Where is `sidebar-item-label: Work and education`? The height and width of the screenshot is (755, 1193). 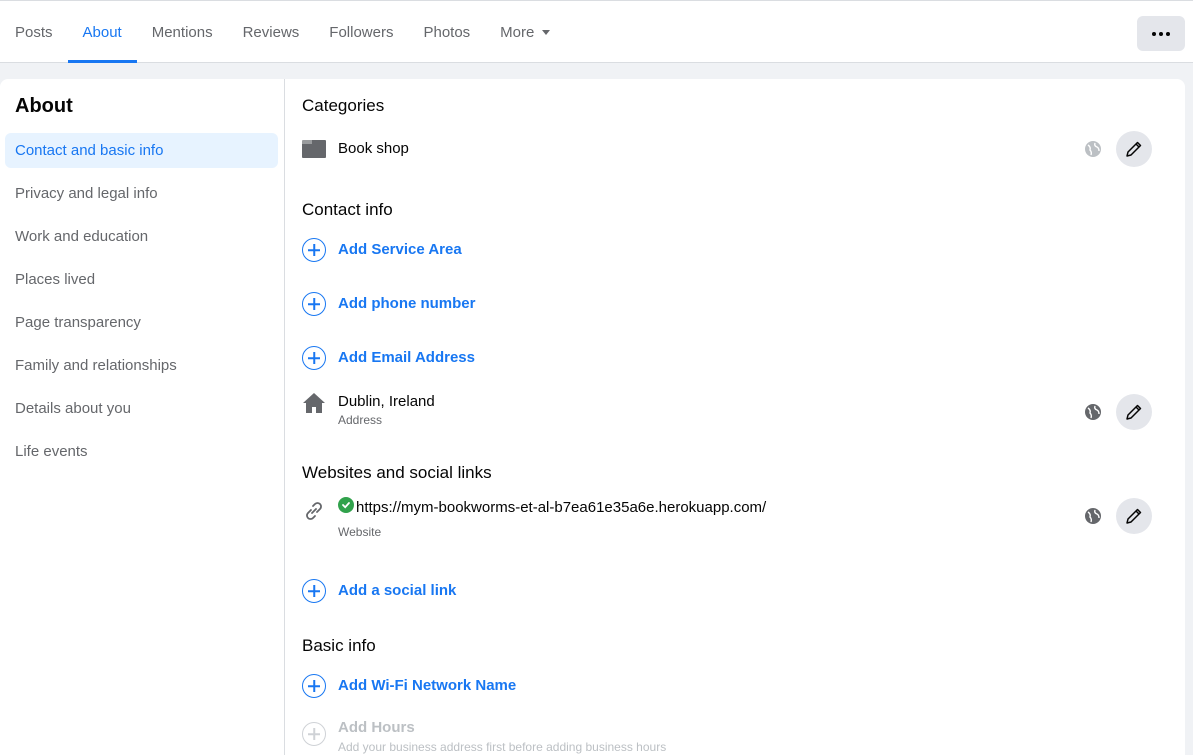 sidebar-item-label: Work and education is located at coordinates (82, 236).